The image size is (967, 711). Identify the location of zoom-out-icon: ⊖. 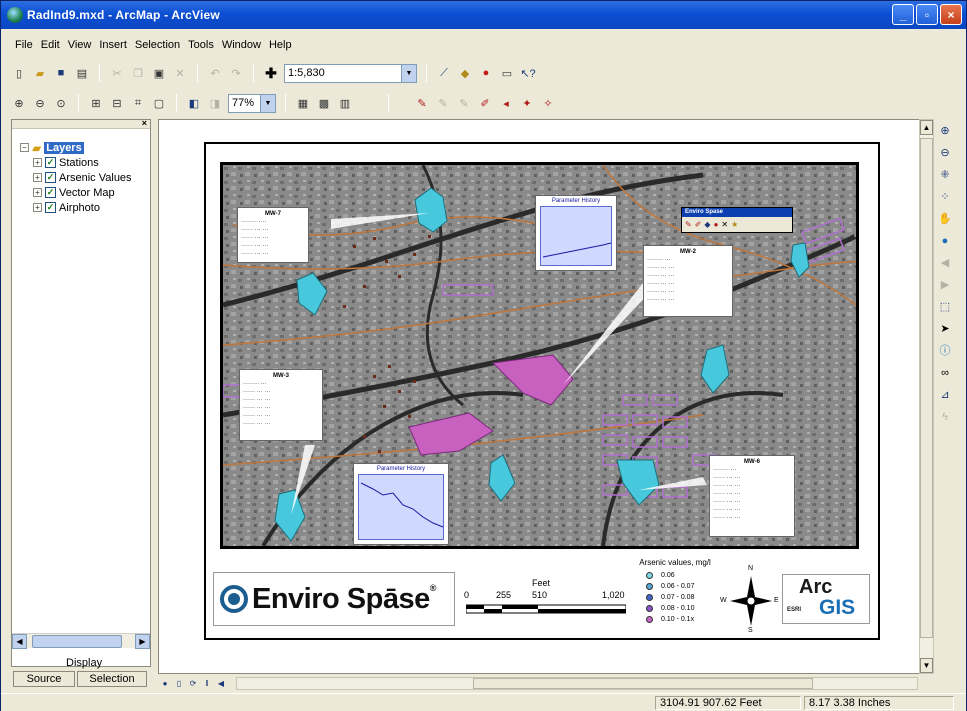
(945, 153).